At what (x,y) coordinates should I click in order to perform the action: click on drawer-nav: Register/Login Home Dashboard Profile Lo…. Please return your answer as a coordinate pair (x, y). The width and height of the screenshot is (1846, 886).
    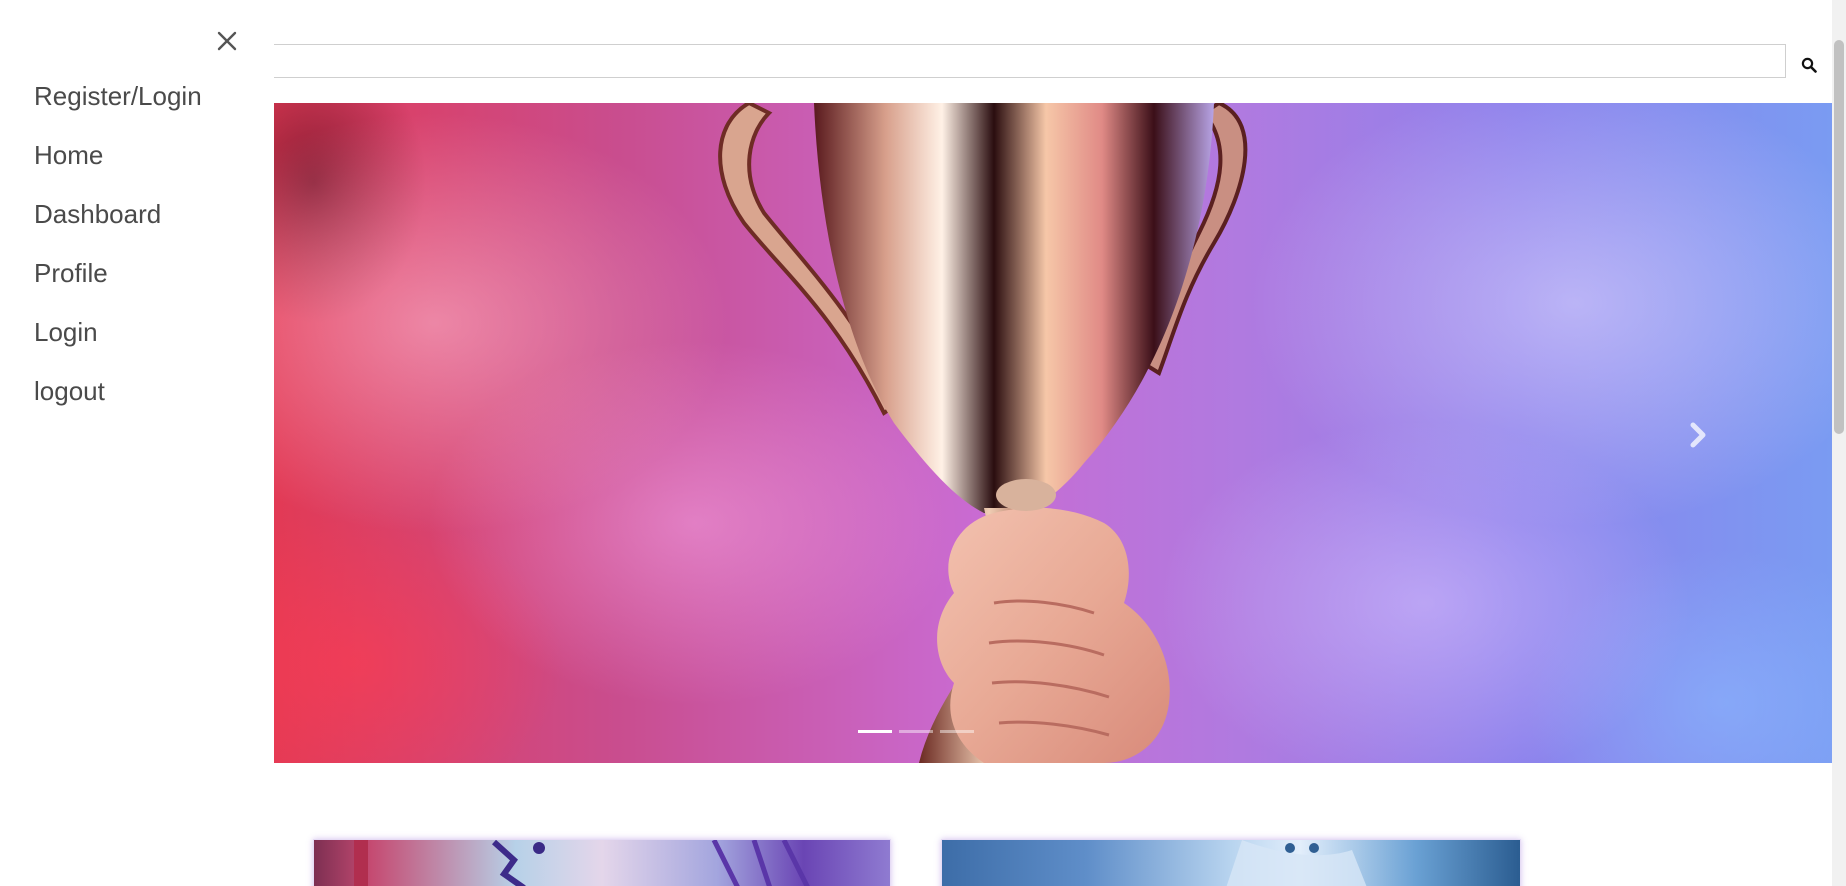
    Looking at the image, I should click on (118, 255).